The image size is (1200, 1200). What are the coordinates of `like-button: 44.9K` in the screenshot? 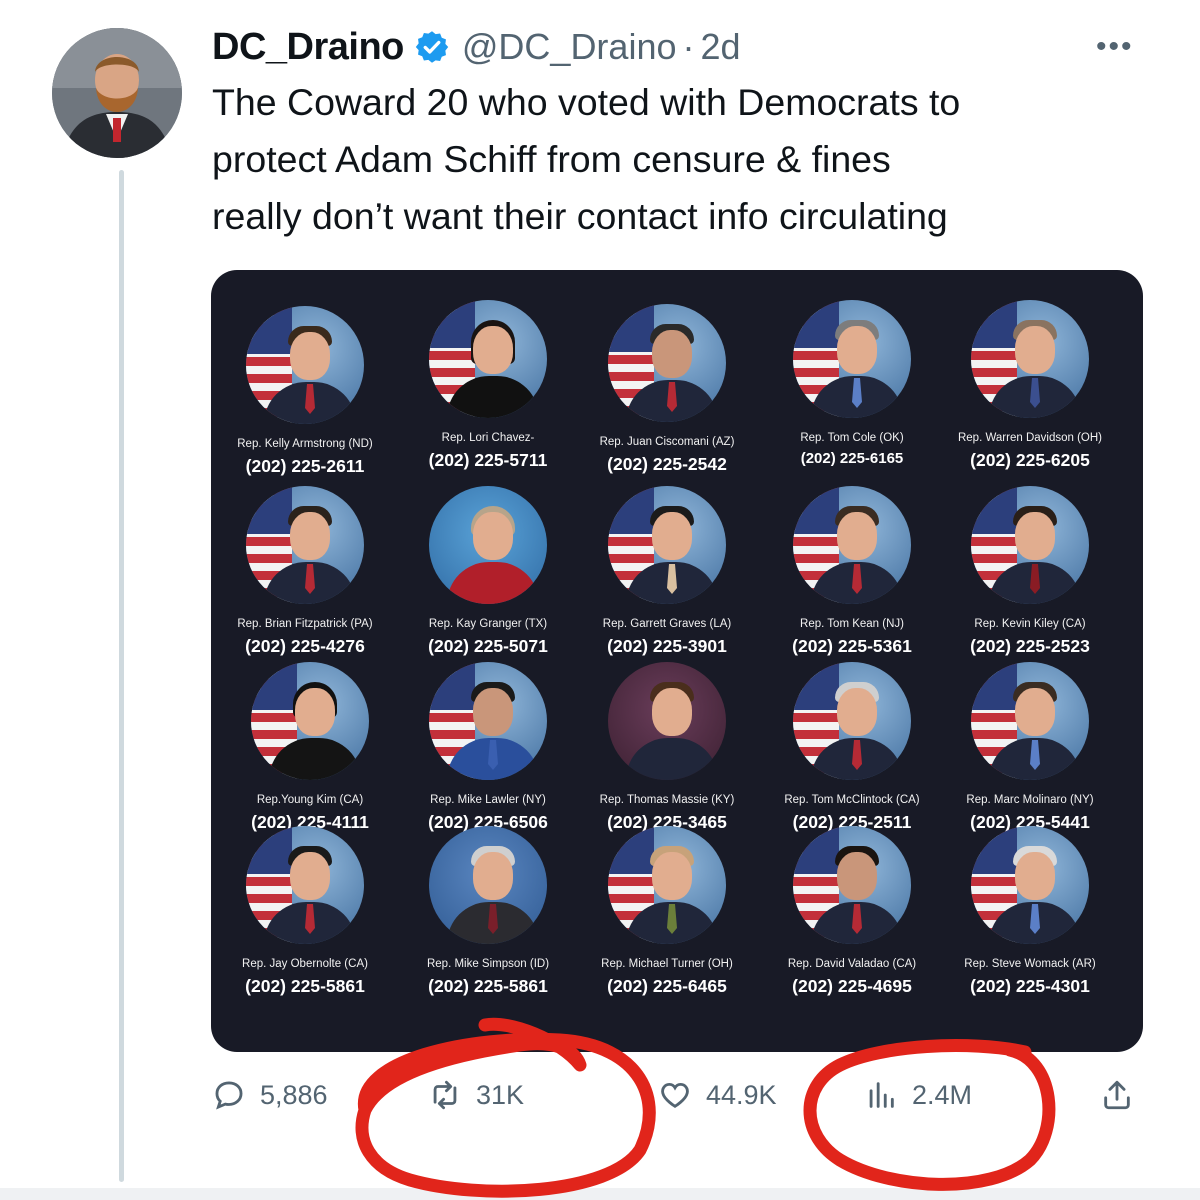 It's located at (717, 1095).